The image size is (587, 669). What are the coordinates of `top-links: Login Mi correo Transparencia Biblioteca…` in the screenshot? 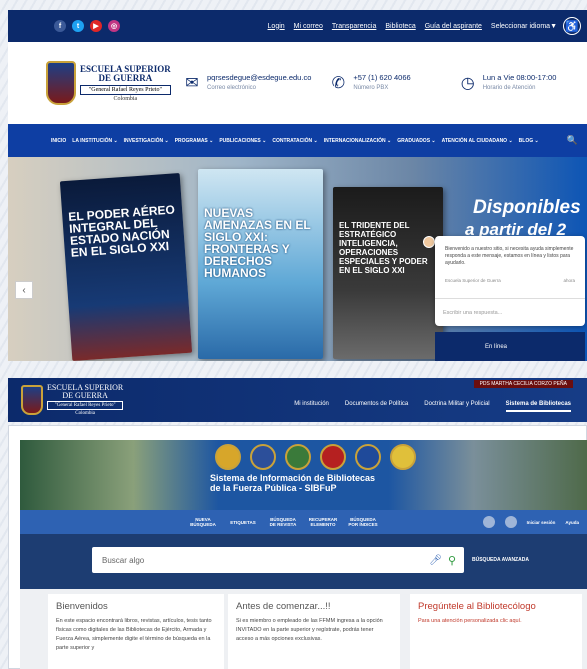 It's located at (412, 26).